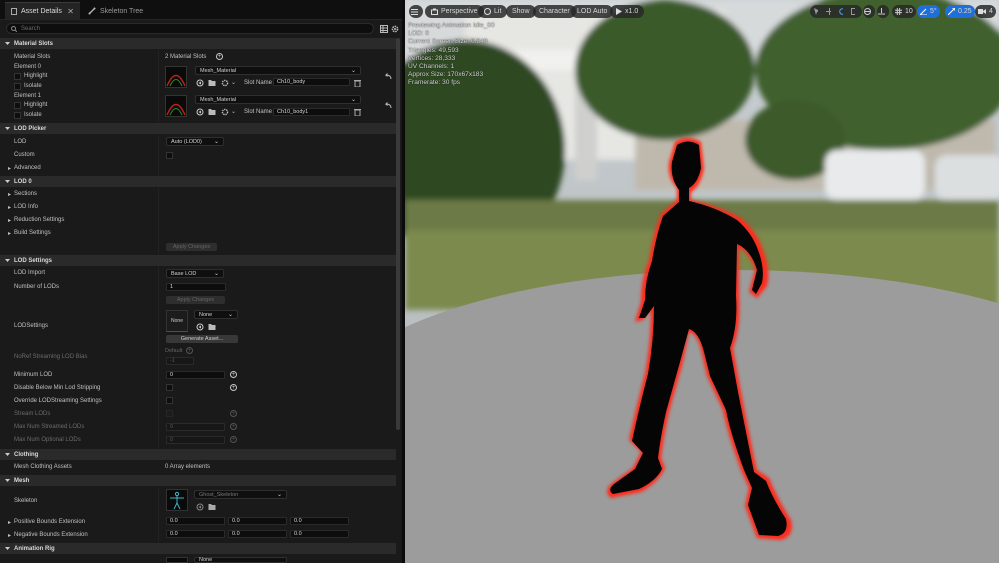 Image resolution: width=999 pixels, height=563 pixels. Describe the element at coordinates (627, 11) in the screenshot. I see `play-speed-button: x1.0` at that location.